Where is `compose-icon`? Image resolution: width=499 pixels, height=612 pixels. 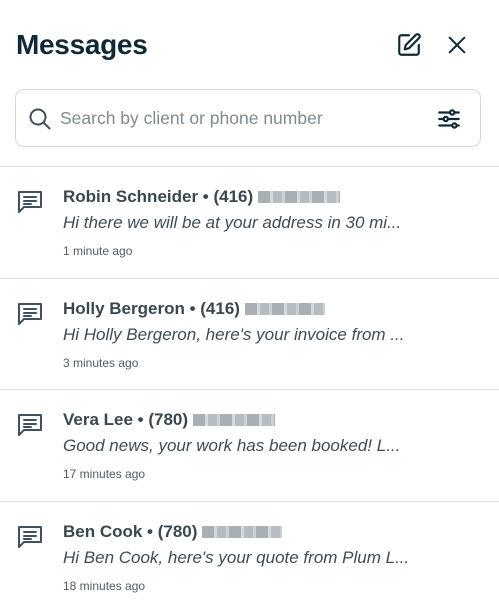 compose-icon is located at coordinates (409, 44).